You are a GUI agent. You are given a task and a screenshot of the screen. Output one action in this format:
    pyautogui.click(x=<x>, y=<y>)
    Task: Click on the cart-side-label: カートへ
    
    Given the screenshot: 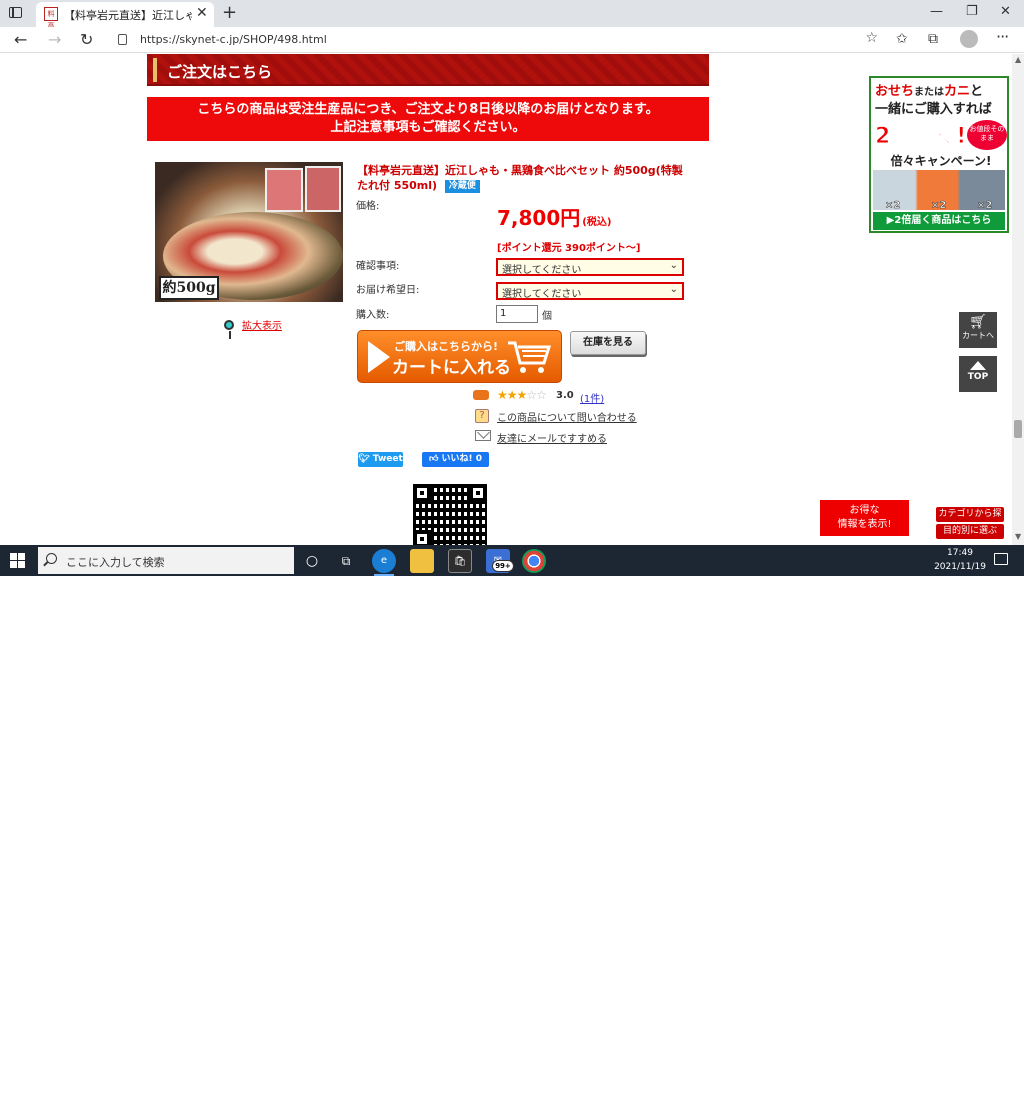 What is the action you would take?
    pyautogui.click(x=978, y=335)
    